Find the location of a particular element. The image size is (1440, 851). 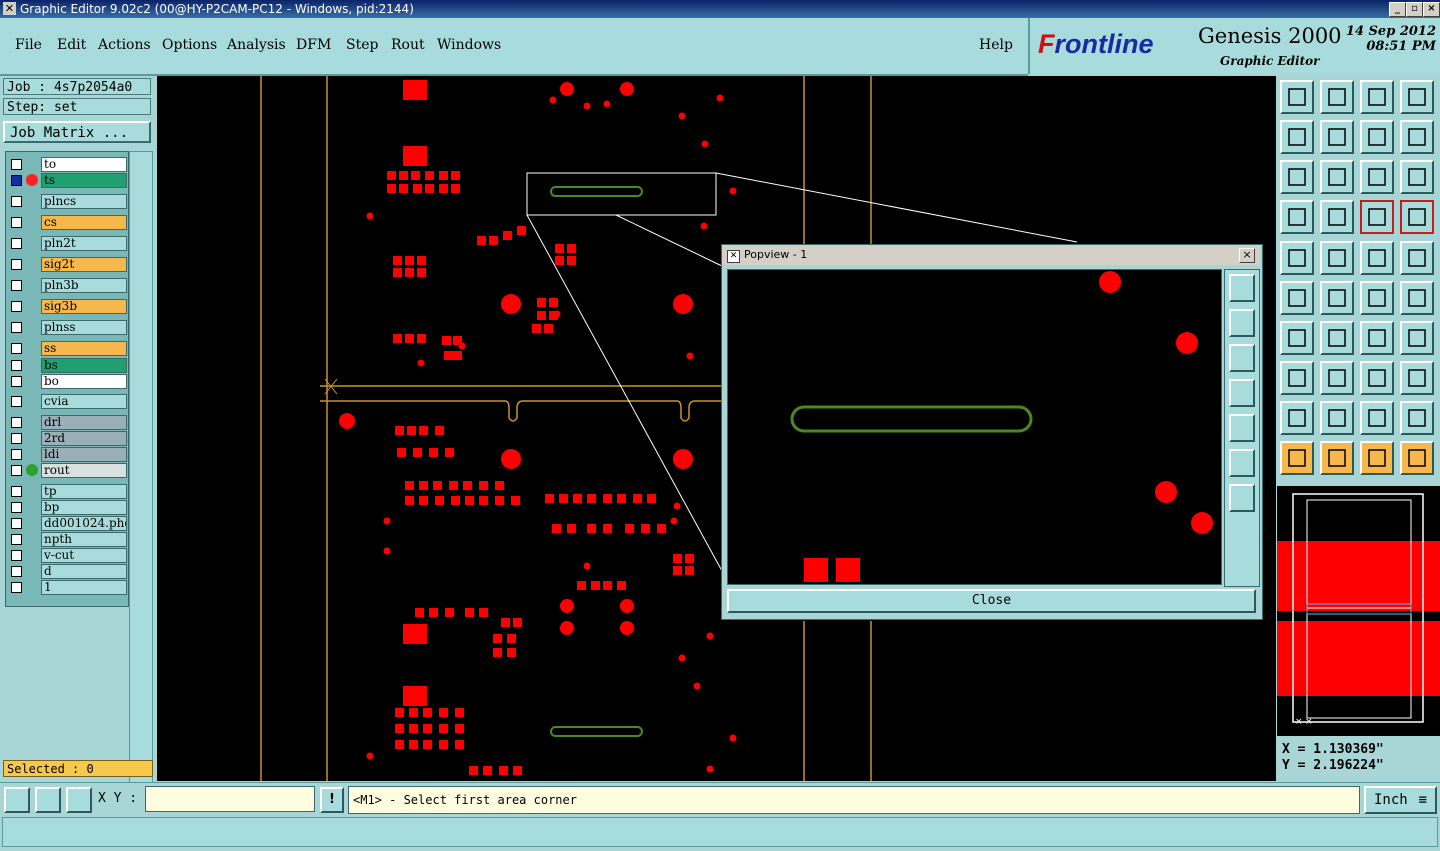

layer-row-v-cut: v-cut is located at coordinates (67, 555).